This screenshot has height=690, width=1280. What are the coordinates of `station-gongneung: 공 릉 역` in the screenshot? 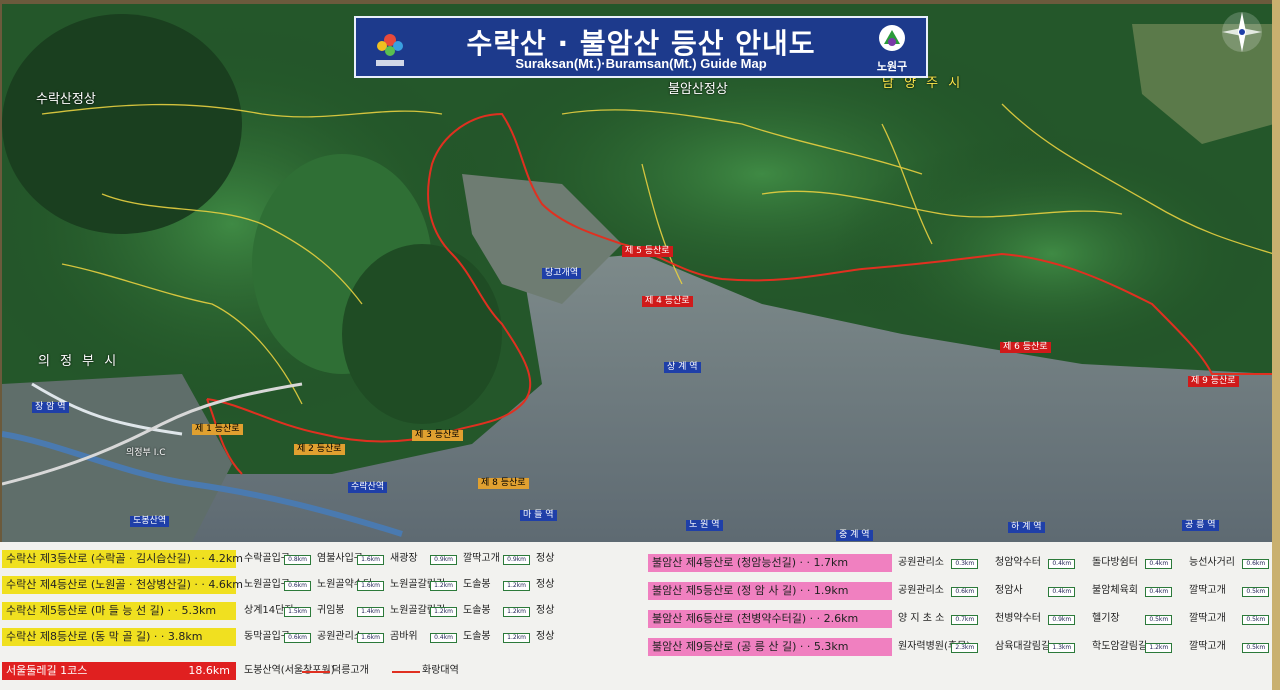 It's located at (1200, 525).